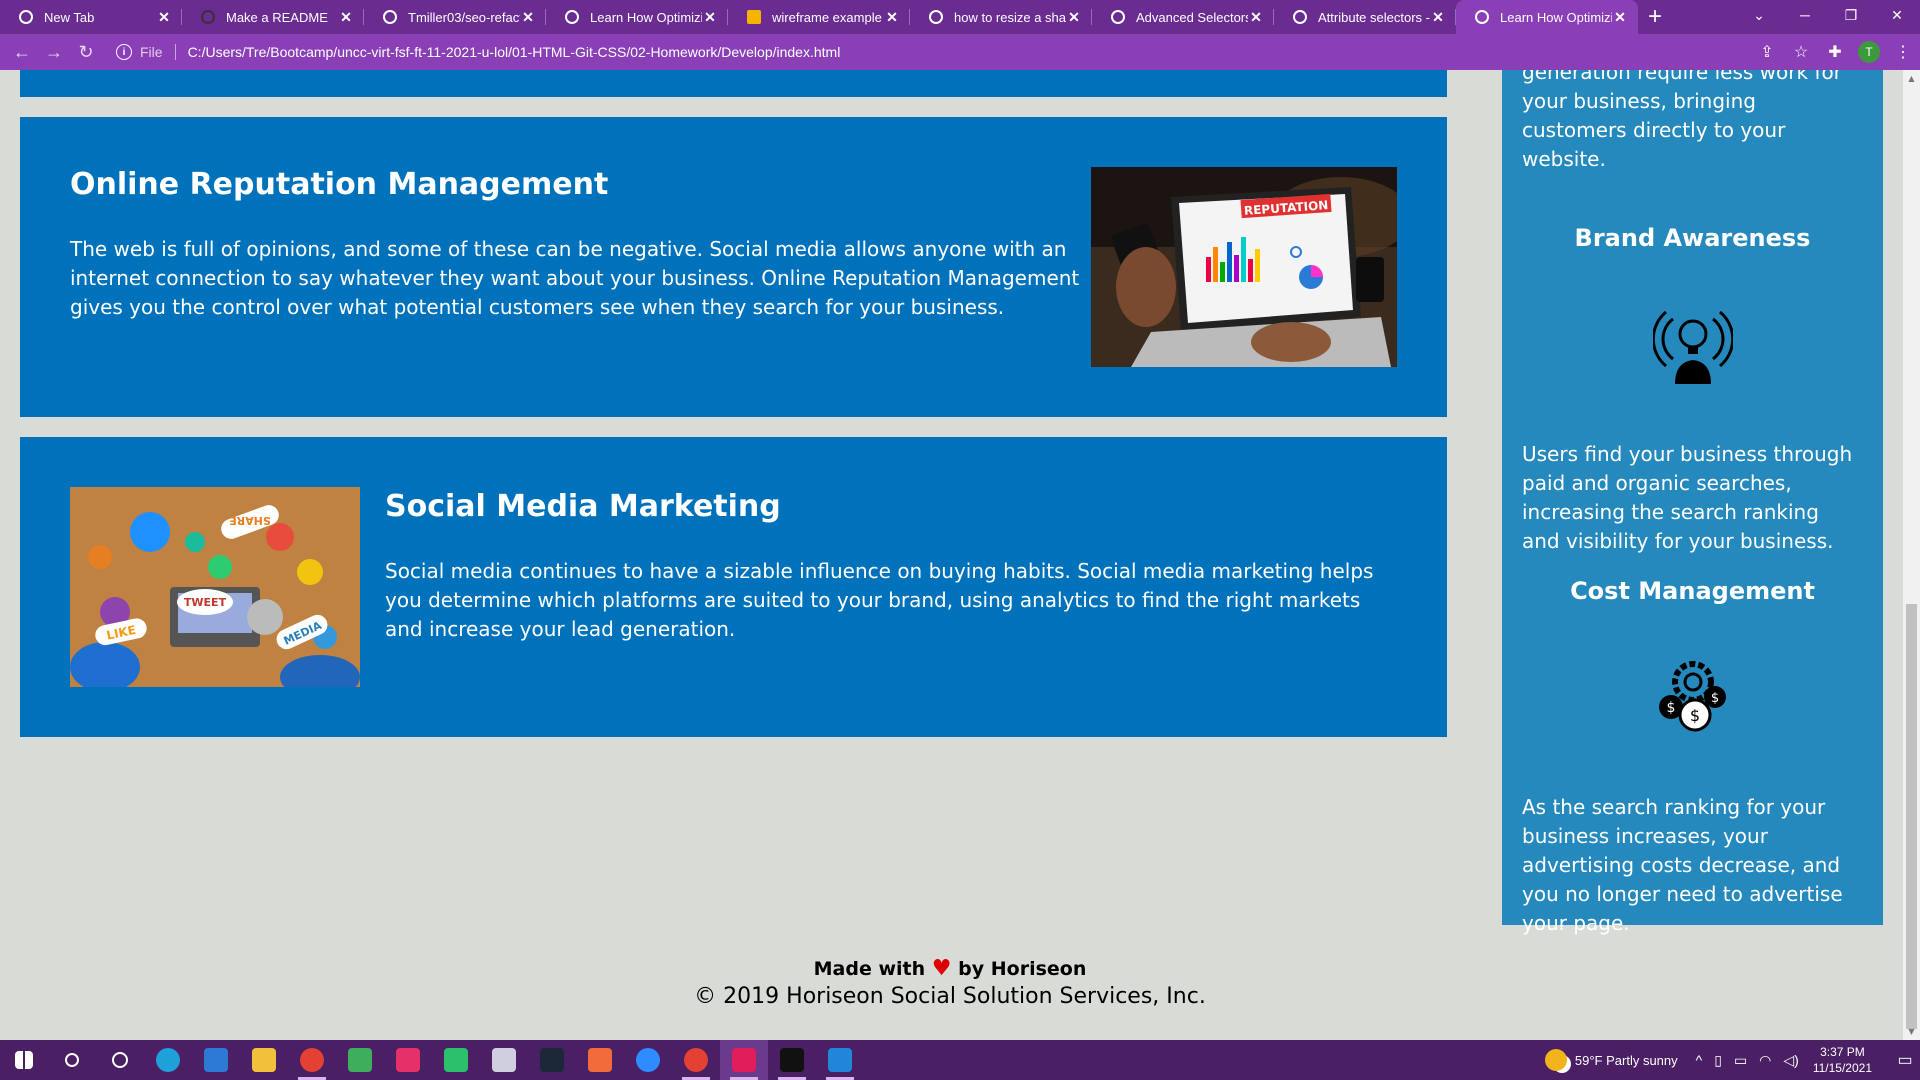  Describe the element at coordinates (1556, 17) in the screenshot. I see `tab-title: Learn How Optimizing` at that location.